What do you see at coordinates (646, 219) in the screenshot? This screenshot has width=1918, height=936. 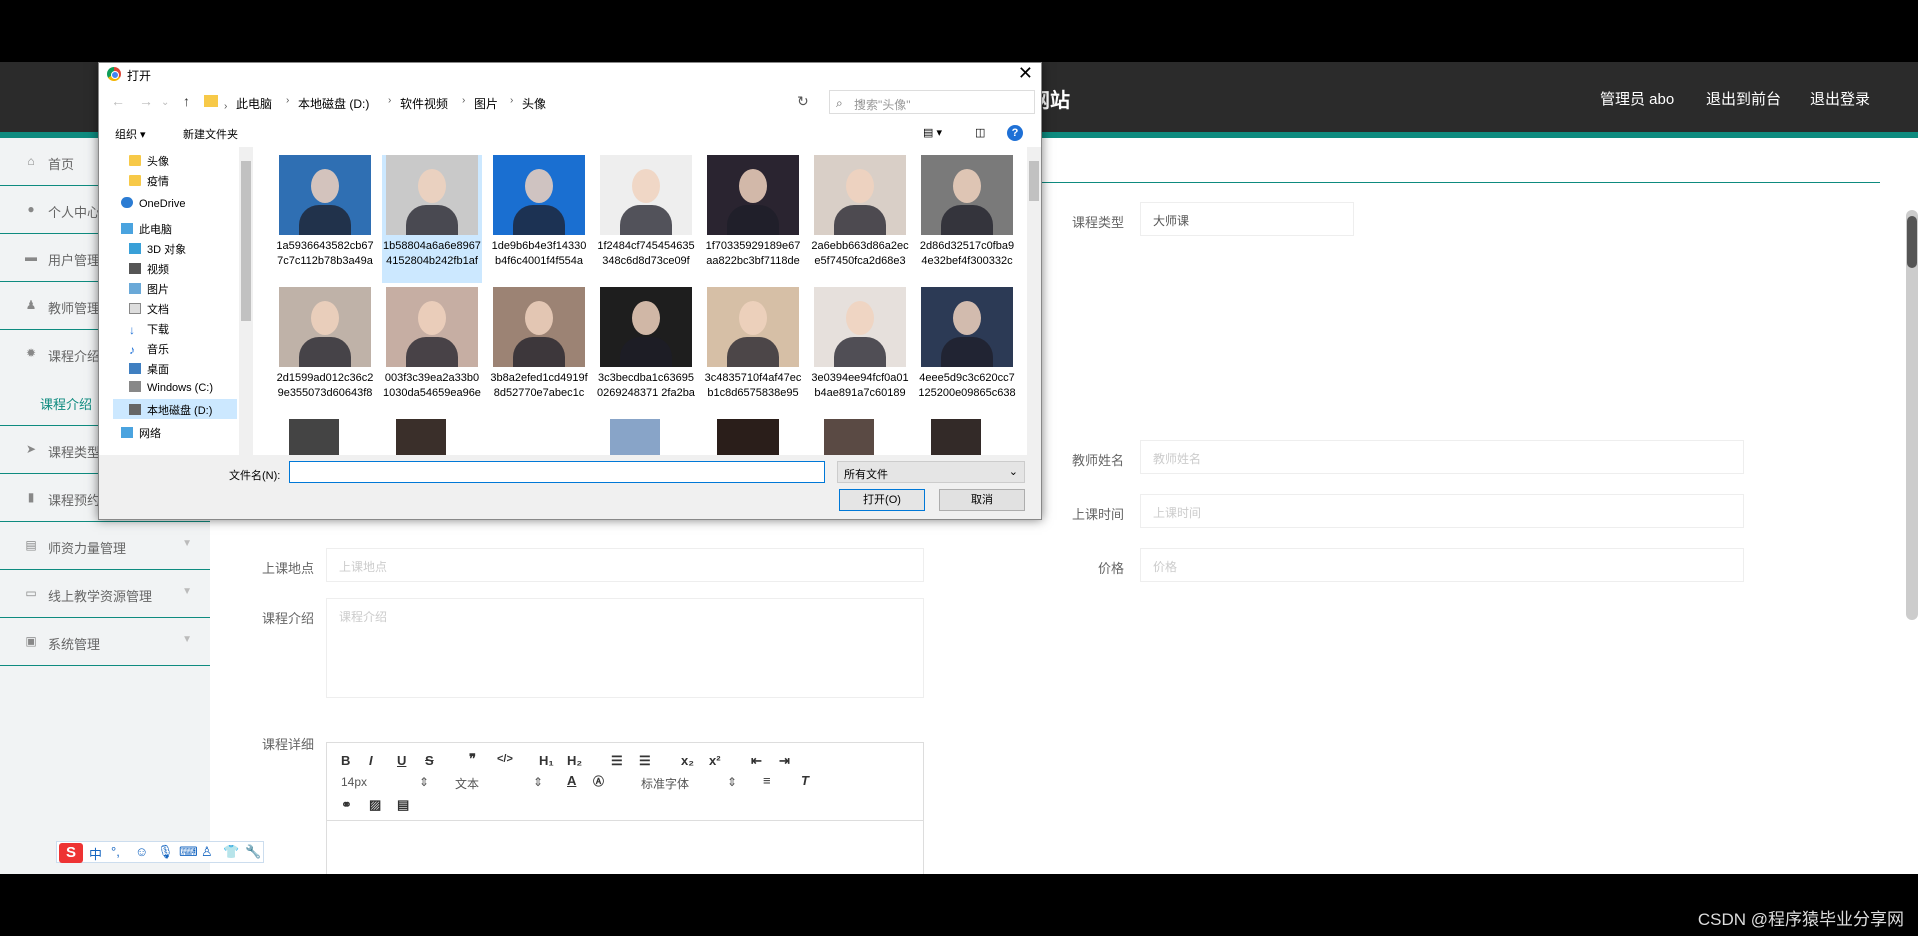 I see `file-item: 1f2484cf745454635348c6d8d73ce09f` at bounding box center [646, 219].